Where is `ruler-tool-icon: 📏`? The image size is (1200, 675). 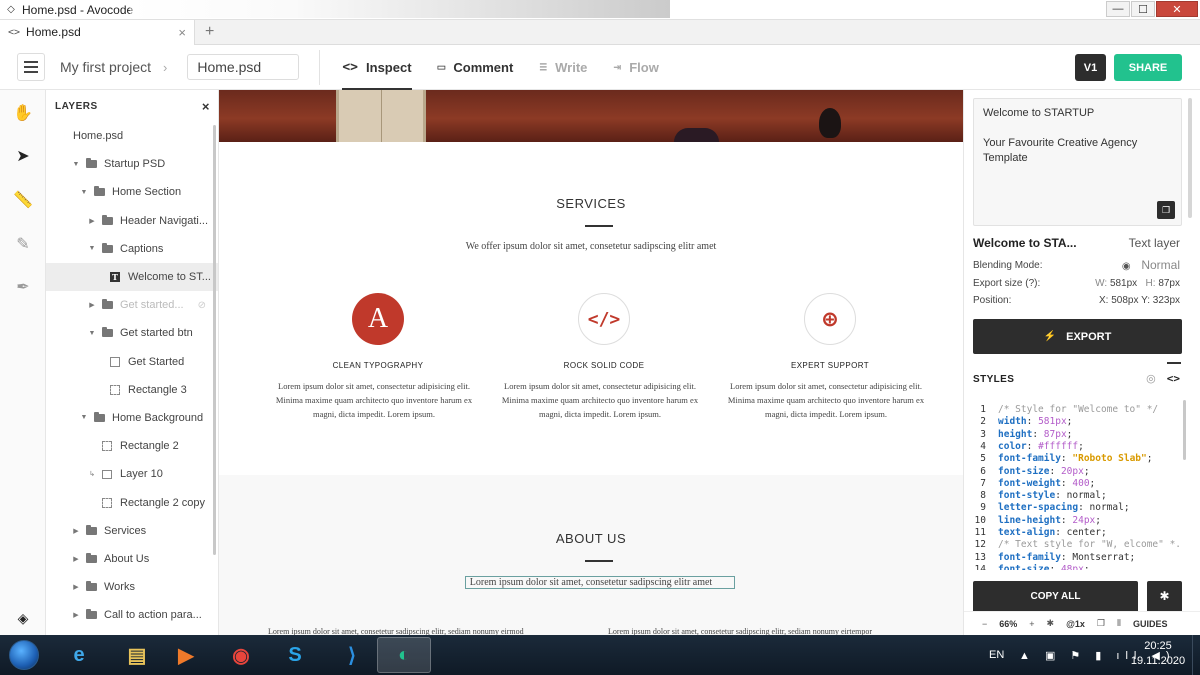
ruler-tool-icon: 📏 is located at coordinates (23, 200).